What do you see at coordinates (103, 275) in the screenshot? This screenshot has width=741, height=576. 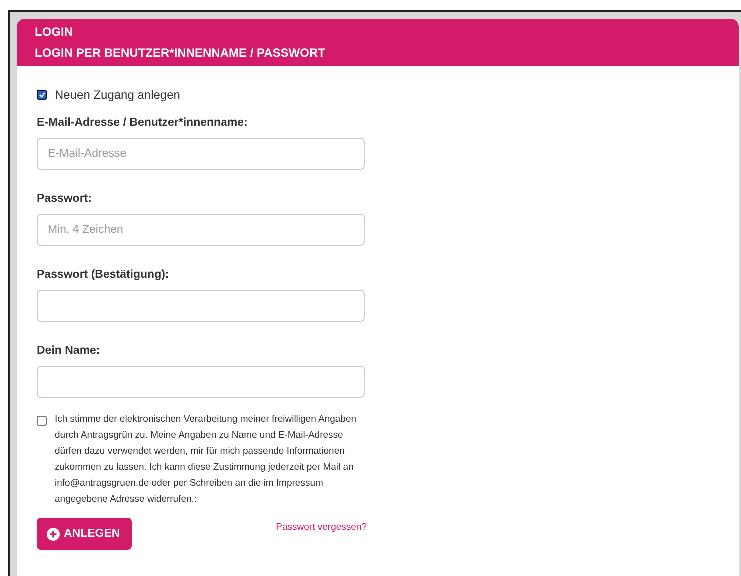 I see `field-label: Passwort (Bestätigung):` at bounding box center [103, 275].